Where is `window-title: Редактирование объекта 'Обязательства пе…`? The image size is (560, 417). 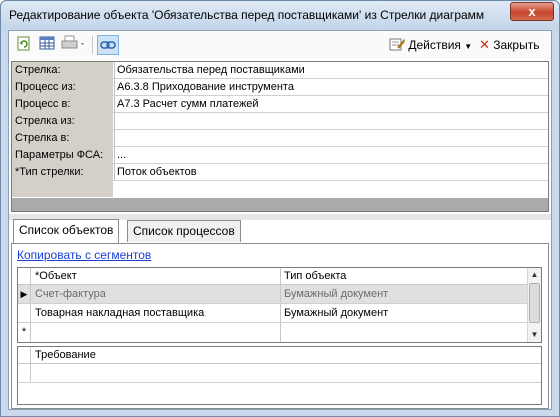 window-title: Редактирование объекта 'Обязательства пе… is located at coordinates (247, 15).